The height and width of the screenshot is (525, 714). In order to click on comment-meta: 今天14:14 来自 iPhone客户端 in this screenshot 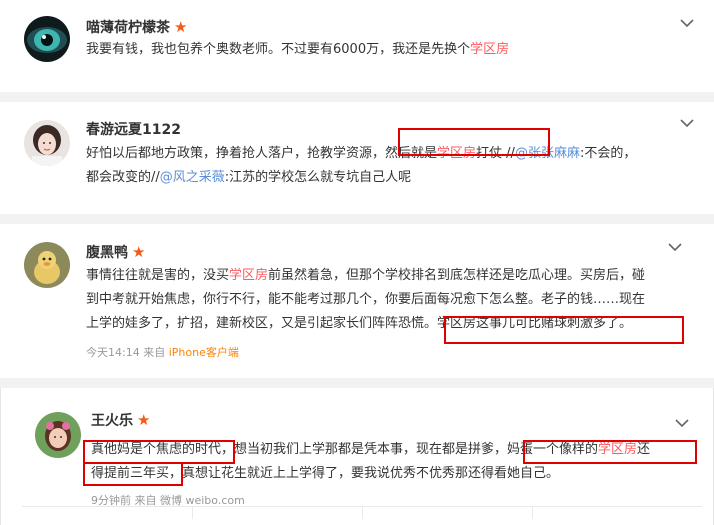, I will do `click(162, 352)`.